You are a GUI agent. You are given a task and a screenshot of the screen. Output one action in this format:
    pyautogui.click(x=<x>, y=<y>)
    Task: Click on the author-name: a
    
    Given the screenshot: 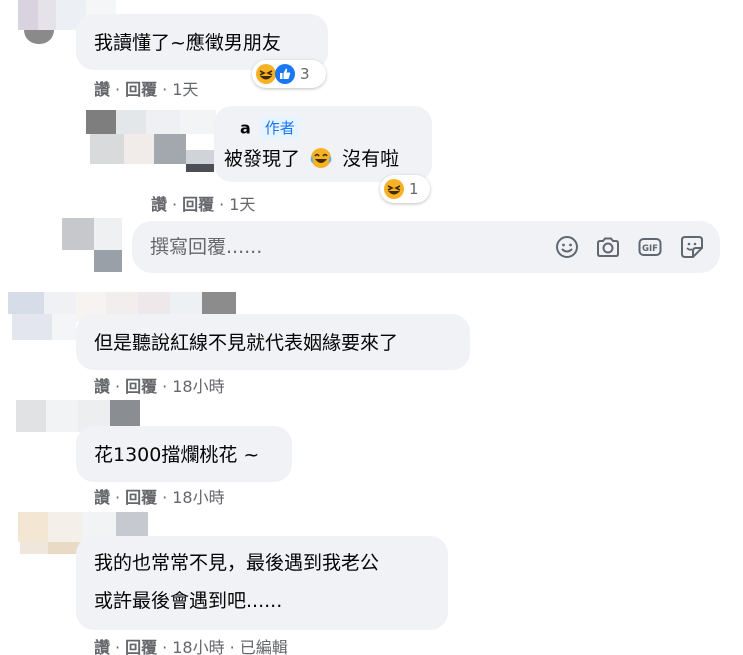 What is the action you would take?
    pyautogui.click(x=245, y=128)
    